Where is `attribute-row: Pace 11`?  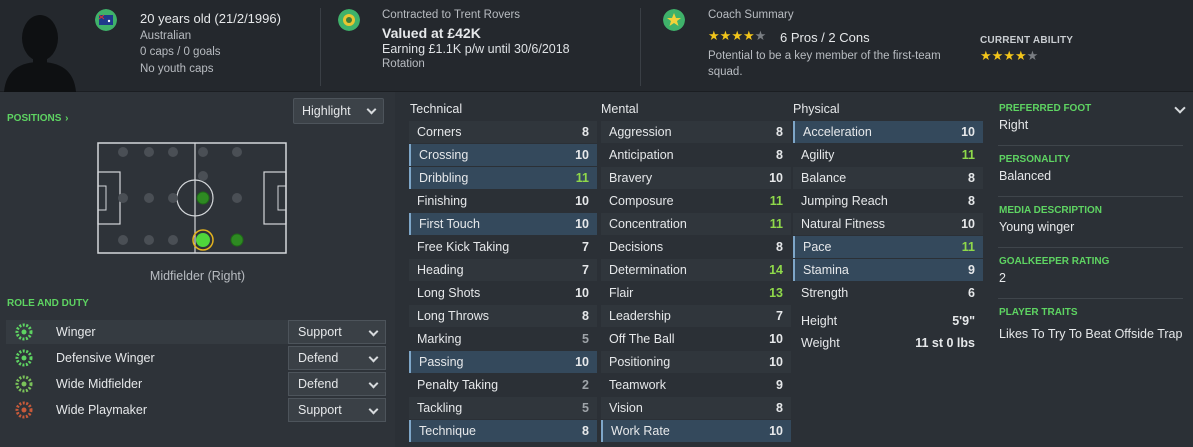 attribute-row: Pace 11 is located at coordinates (888, 247).